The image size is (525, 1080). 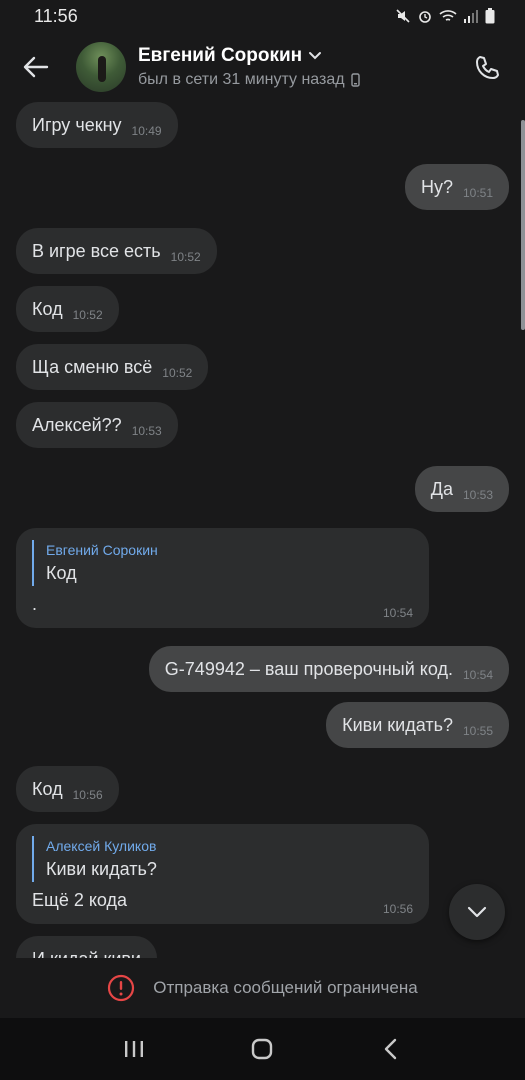 What do you see at coordinates (220, 55) in the screenshot?
I see `contact-name: Евгений Сорокин` at bounding box center [220, 55].